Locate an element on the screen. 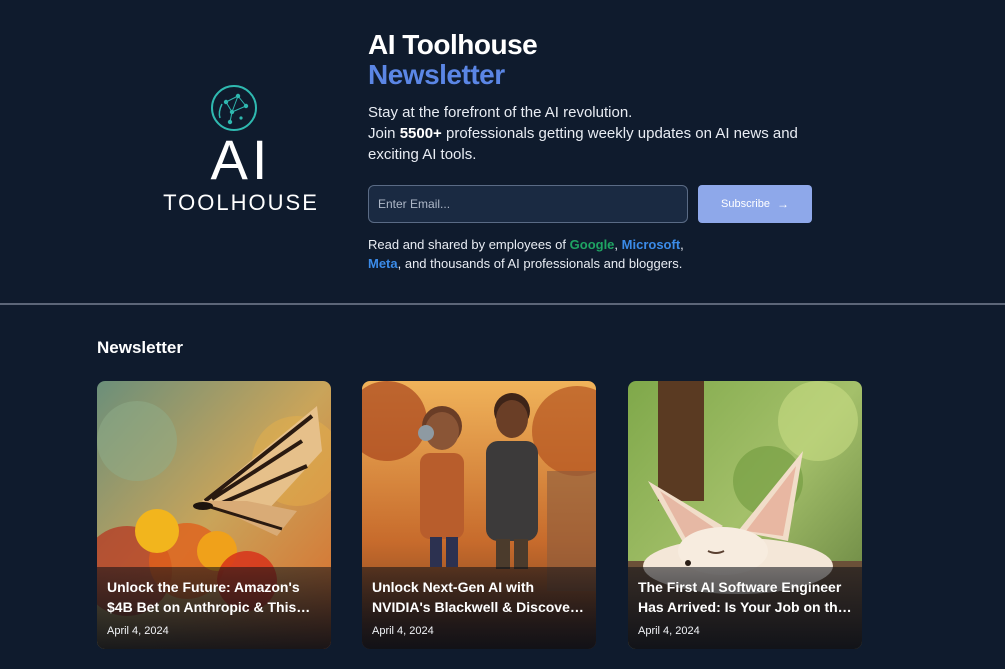 This screenshot has width=1005, height=669. proof-sep-1: , is located at coordinates (618, 244).